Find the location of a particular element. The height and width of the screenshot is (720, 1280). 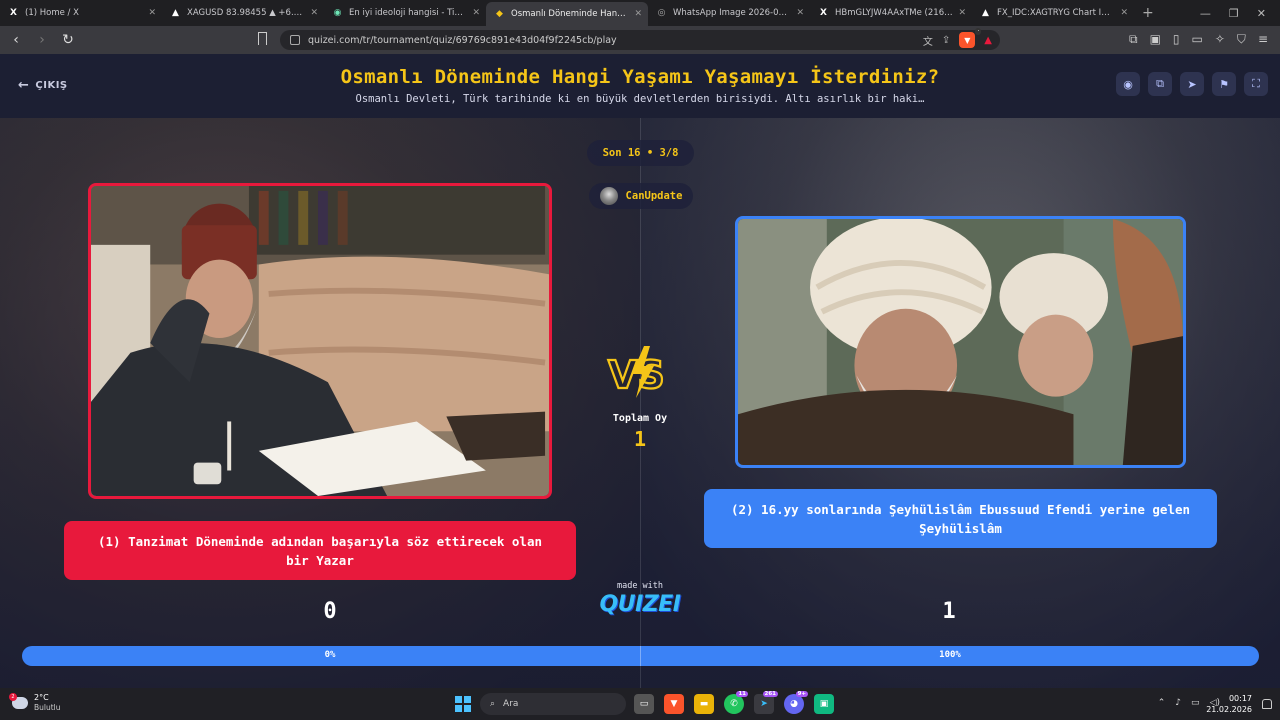

browser-tab-active: ◆ Osmanlı Döneminde Hangi Yaşa ✕ is located at coordinates (567, 14).